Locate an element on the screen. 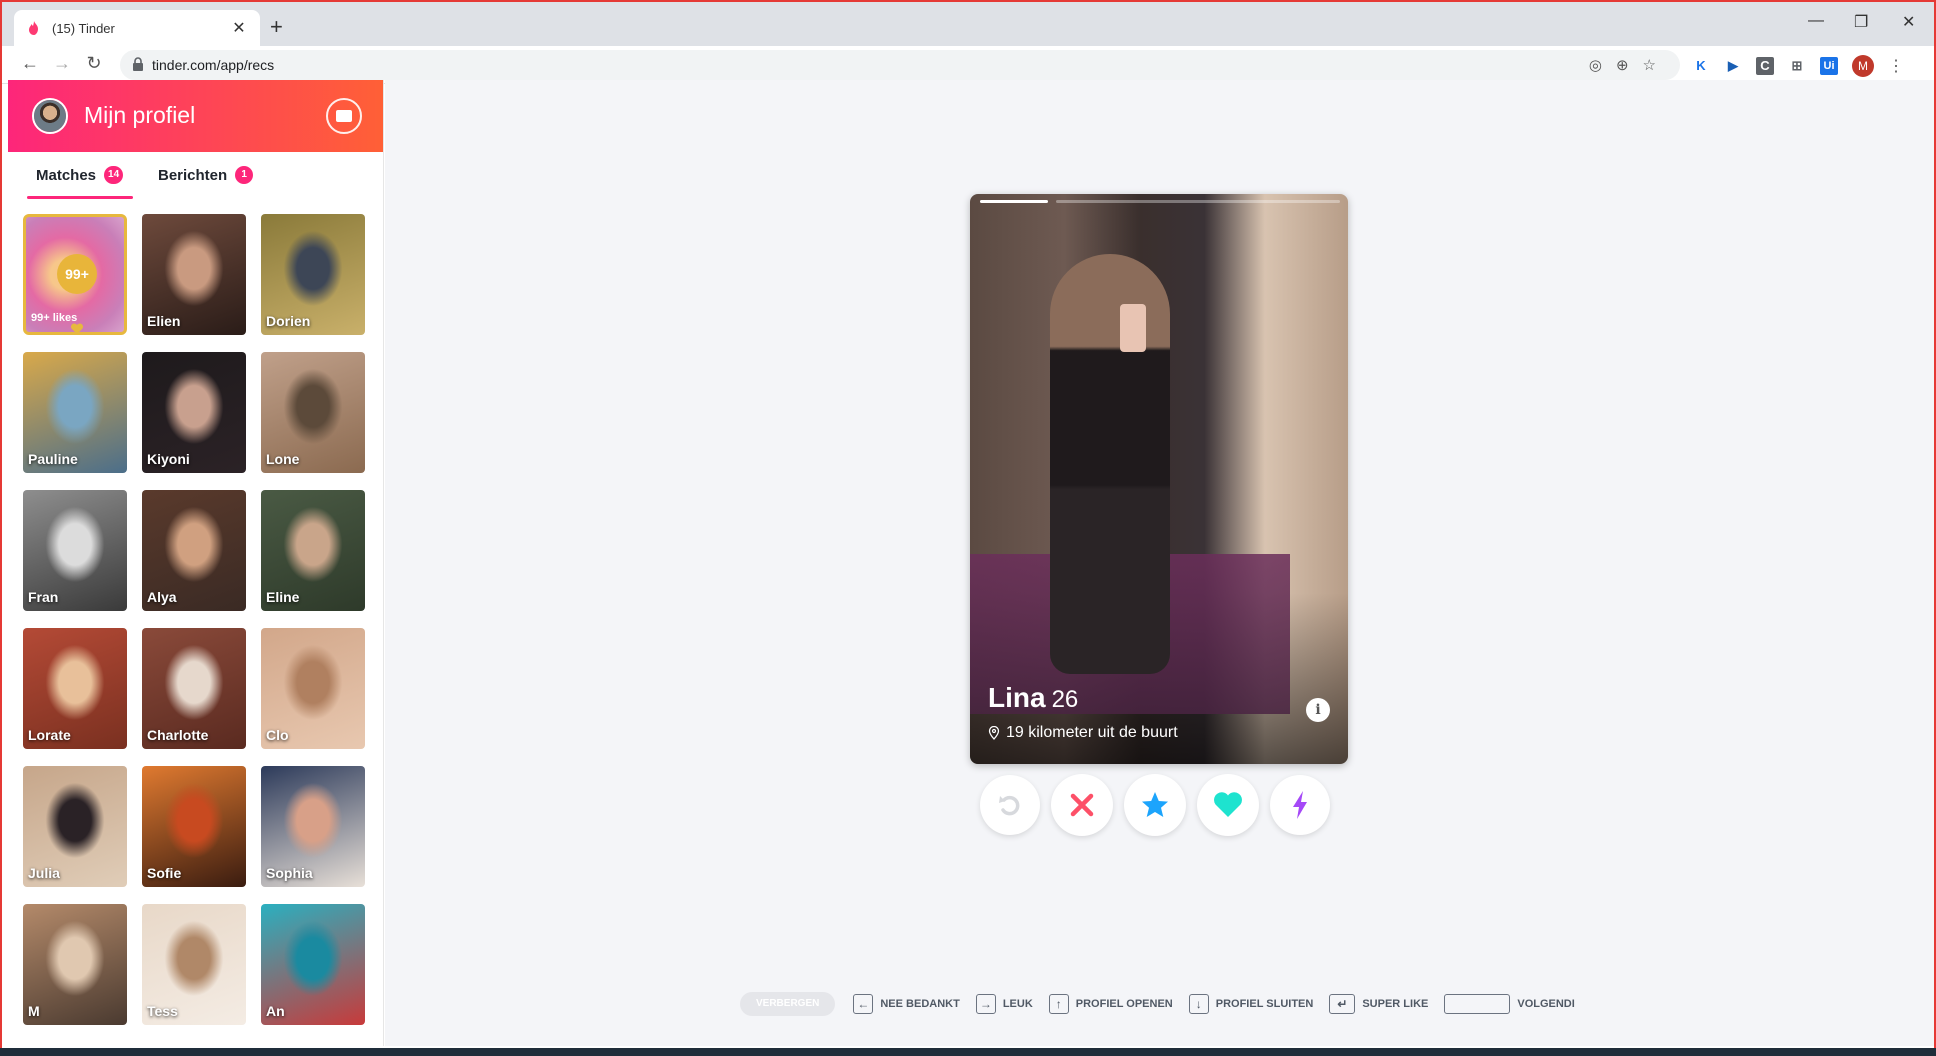  star-icon is located at coordinates (1155, 804).